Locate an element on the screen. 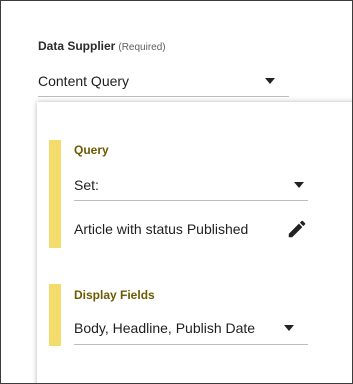 The width and height of the screenshot is (353, 384). data-supplier-label-text: Data Supplier is located at coordinates (77, 46).